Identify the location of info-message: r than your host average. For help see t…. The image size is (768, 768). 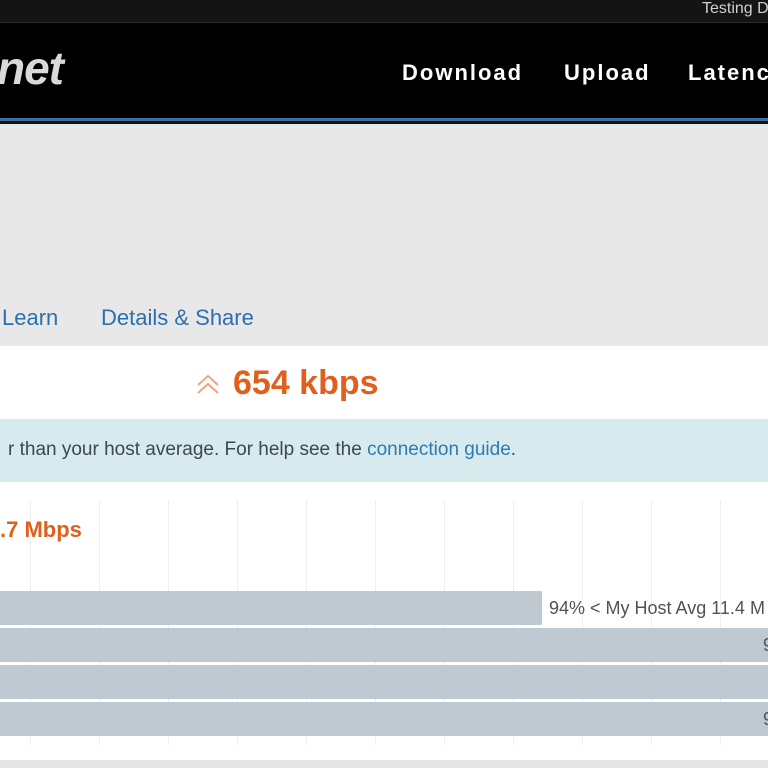
(262, 450).